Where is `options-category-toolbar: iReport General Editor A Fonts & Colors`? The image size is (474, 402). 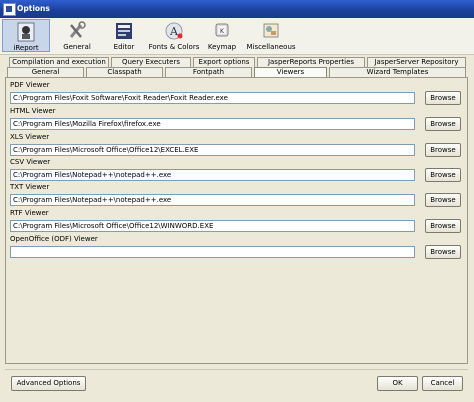 options-category-toolbar: iReport General Editor A Fonts & Colors is located at coordinates (237, 36).